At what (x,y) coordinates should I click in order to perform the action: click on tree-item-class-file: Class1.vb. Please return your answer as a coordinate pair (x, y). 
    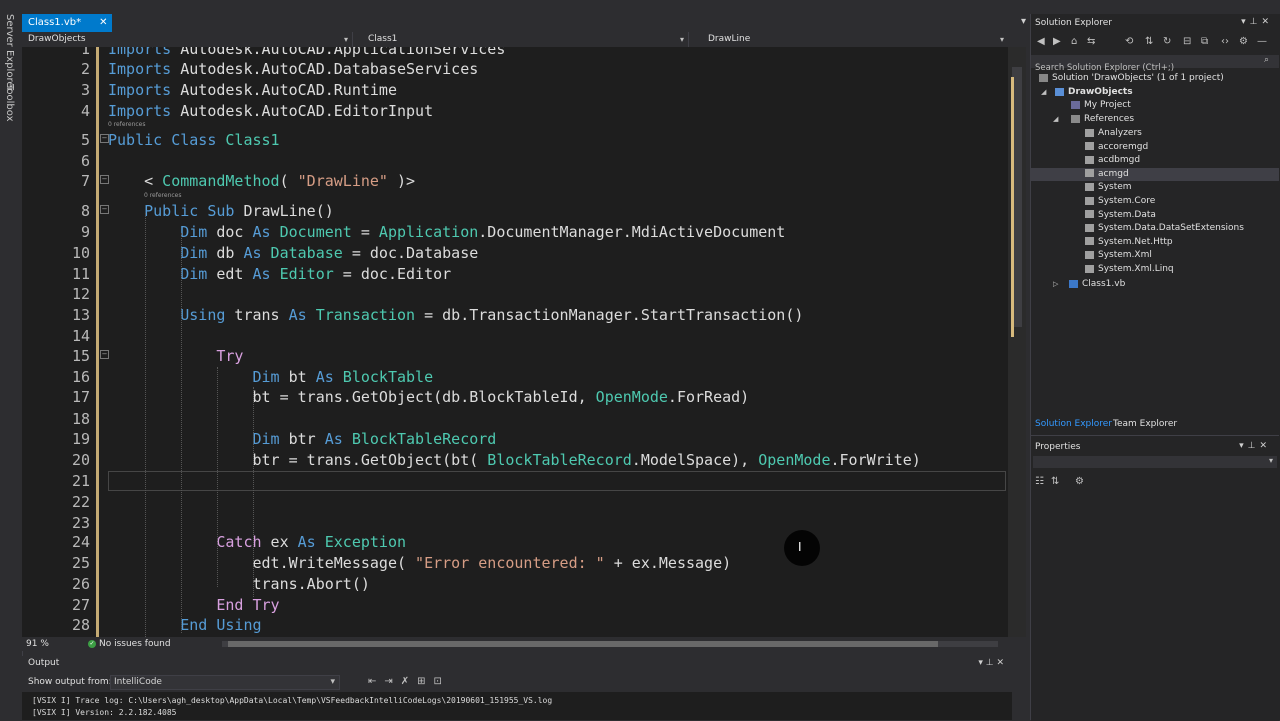
    Looking at the image, I should click on (1097, 284).